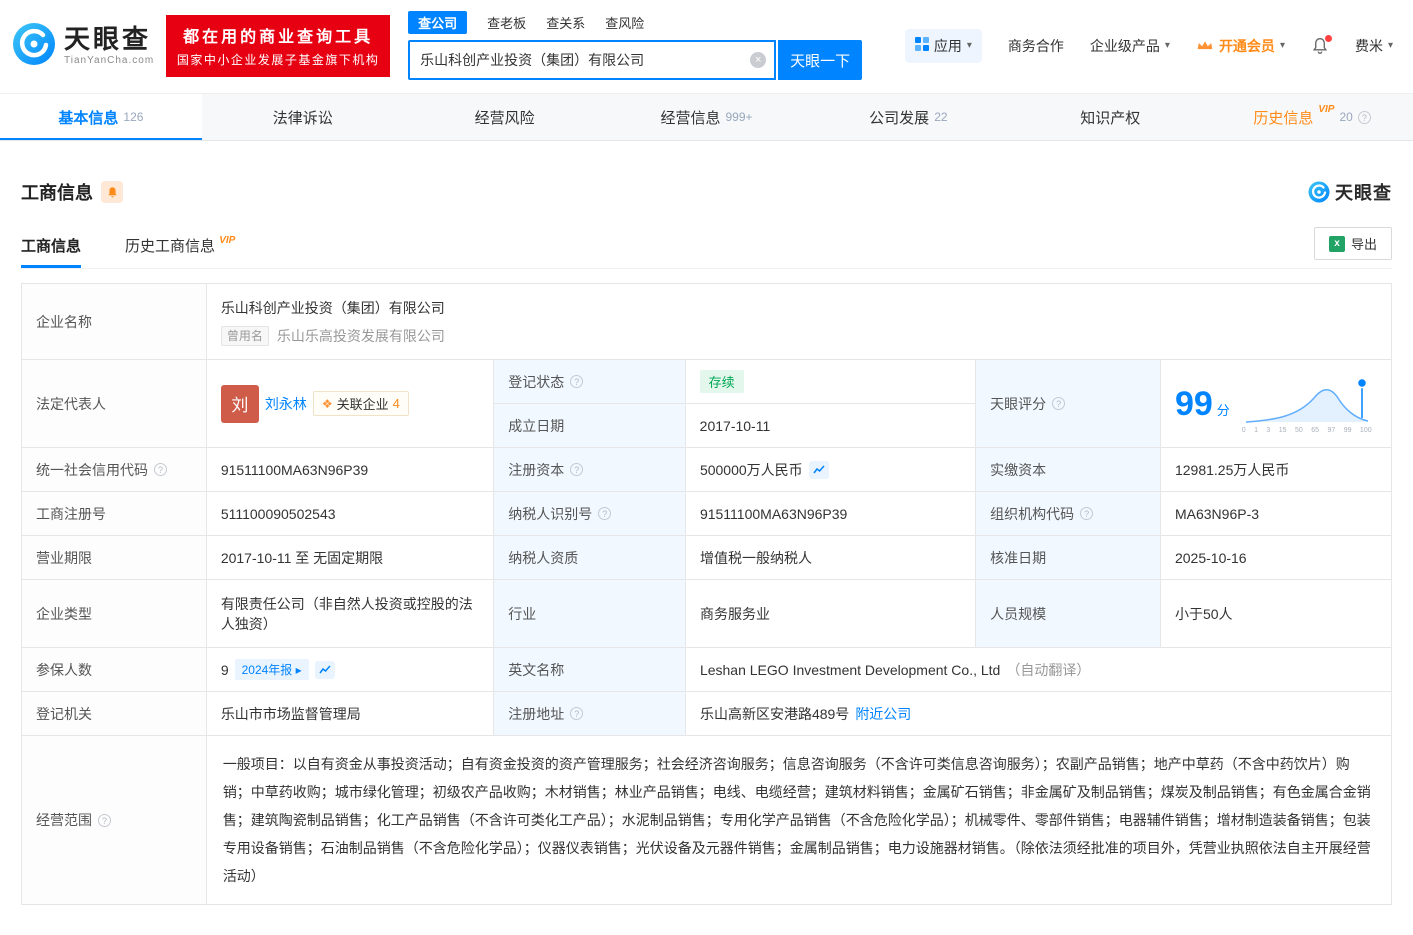  I want to click on tab-label: 历史信息, so click(1283, 118).